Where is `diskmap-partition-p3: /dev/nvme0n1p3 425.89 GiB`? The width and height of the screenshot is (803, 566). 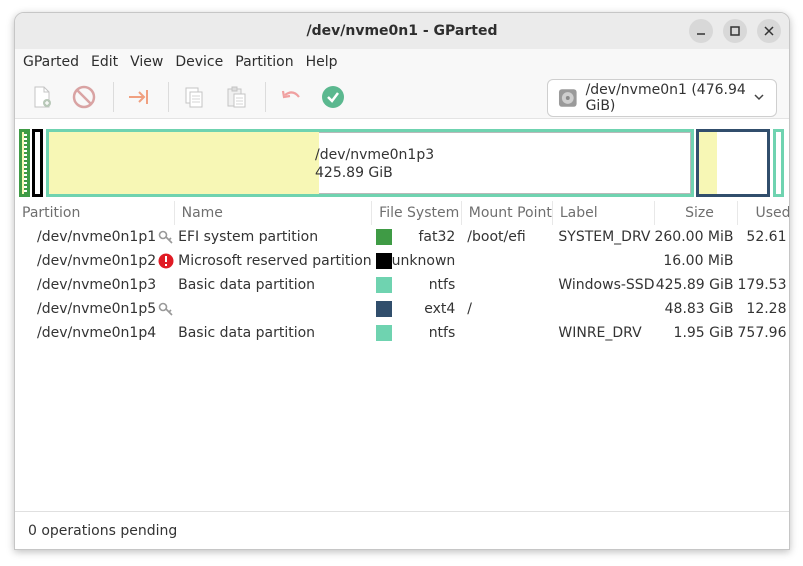
diskmap-partition-p3: /dev/nvme0n1p3 425.89 GiB is located at coordinates (370, 163).